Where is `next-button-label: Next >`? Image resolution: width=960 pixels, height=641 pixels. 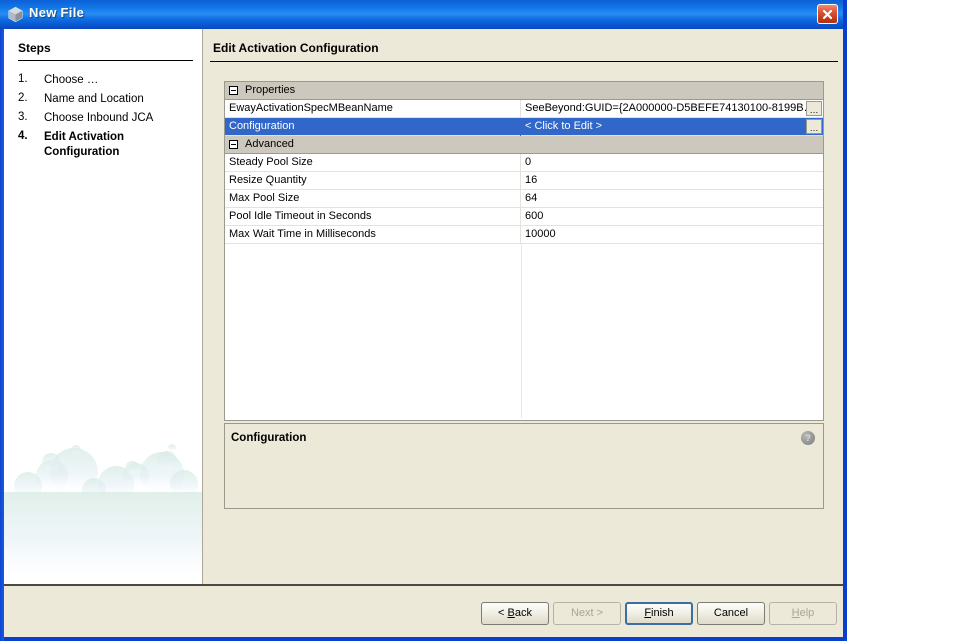
next-button-label: Next > is located at coordinates (587, 613).